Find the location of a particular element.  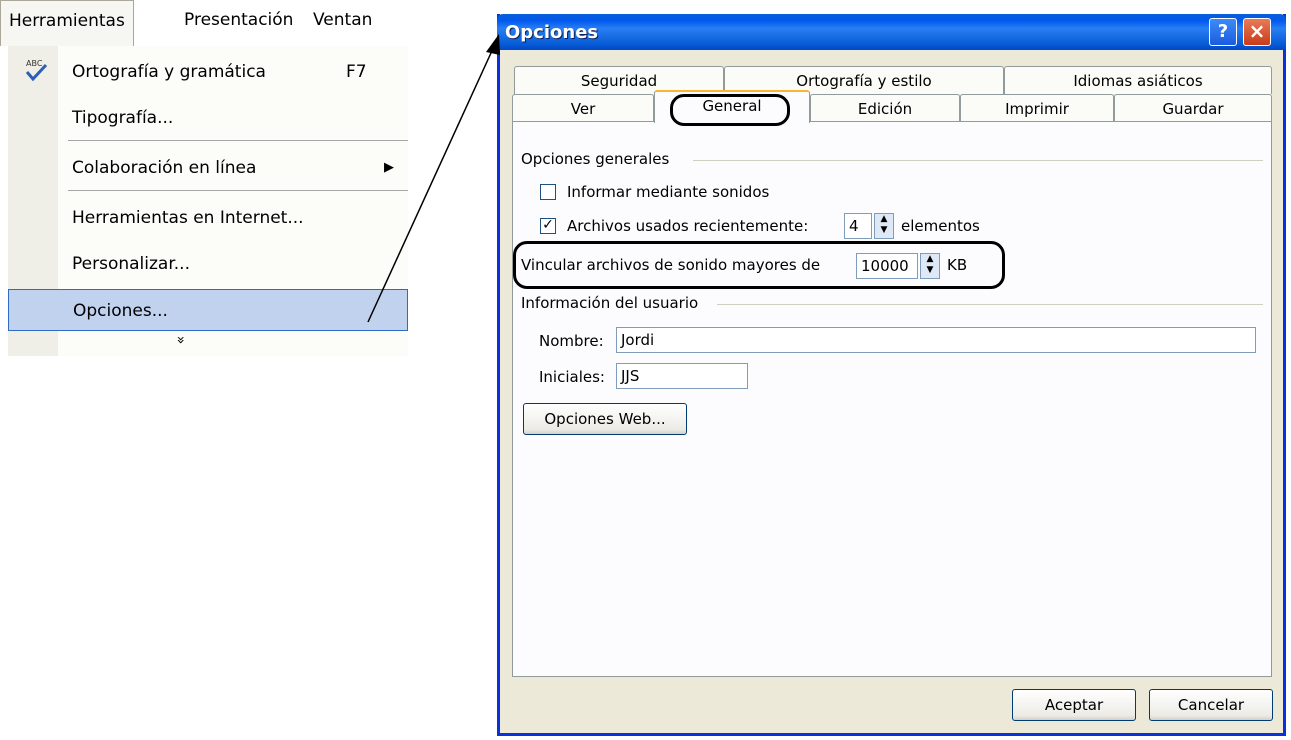

close-button: × is located at coordinates (1257, 32).